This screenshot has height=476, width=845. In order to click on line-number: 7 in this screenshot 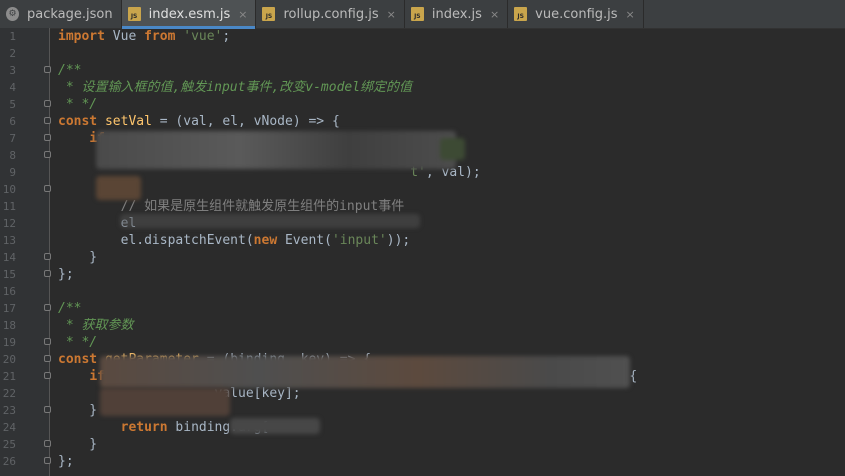, I will do `click(12, 138)`.